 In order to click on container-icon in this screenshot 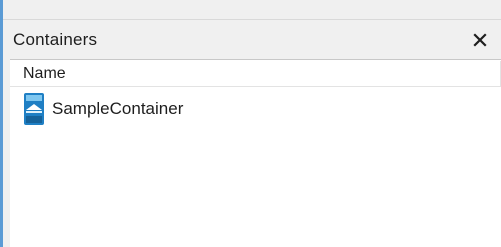, I will do `click(34, 109)`.